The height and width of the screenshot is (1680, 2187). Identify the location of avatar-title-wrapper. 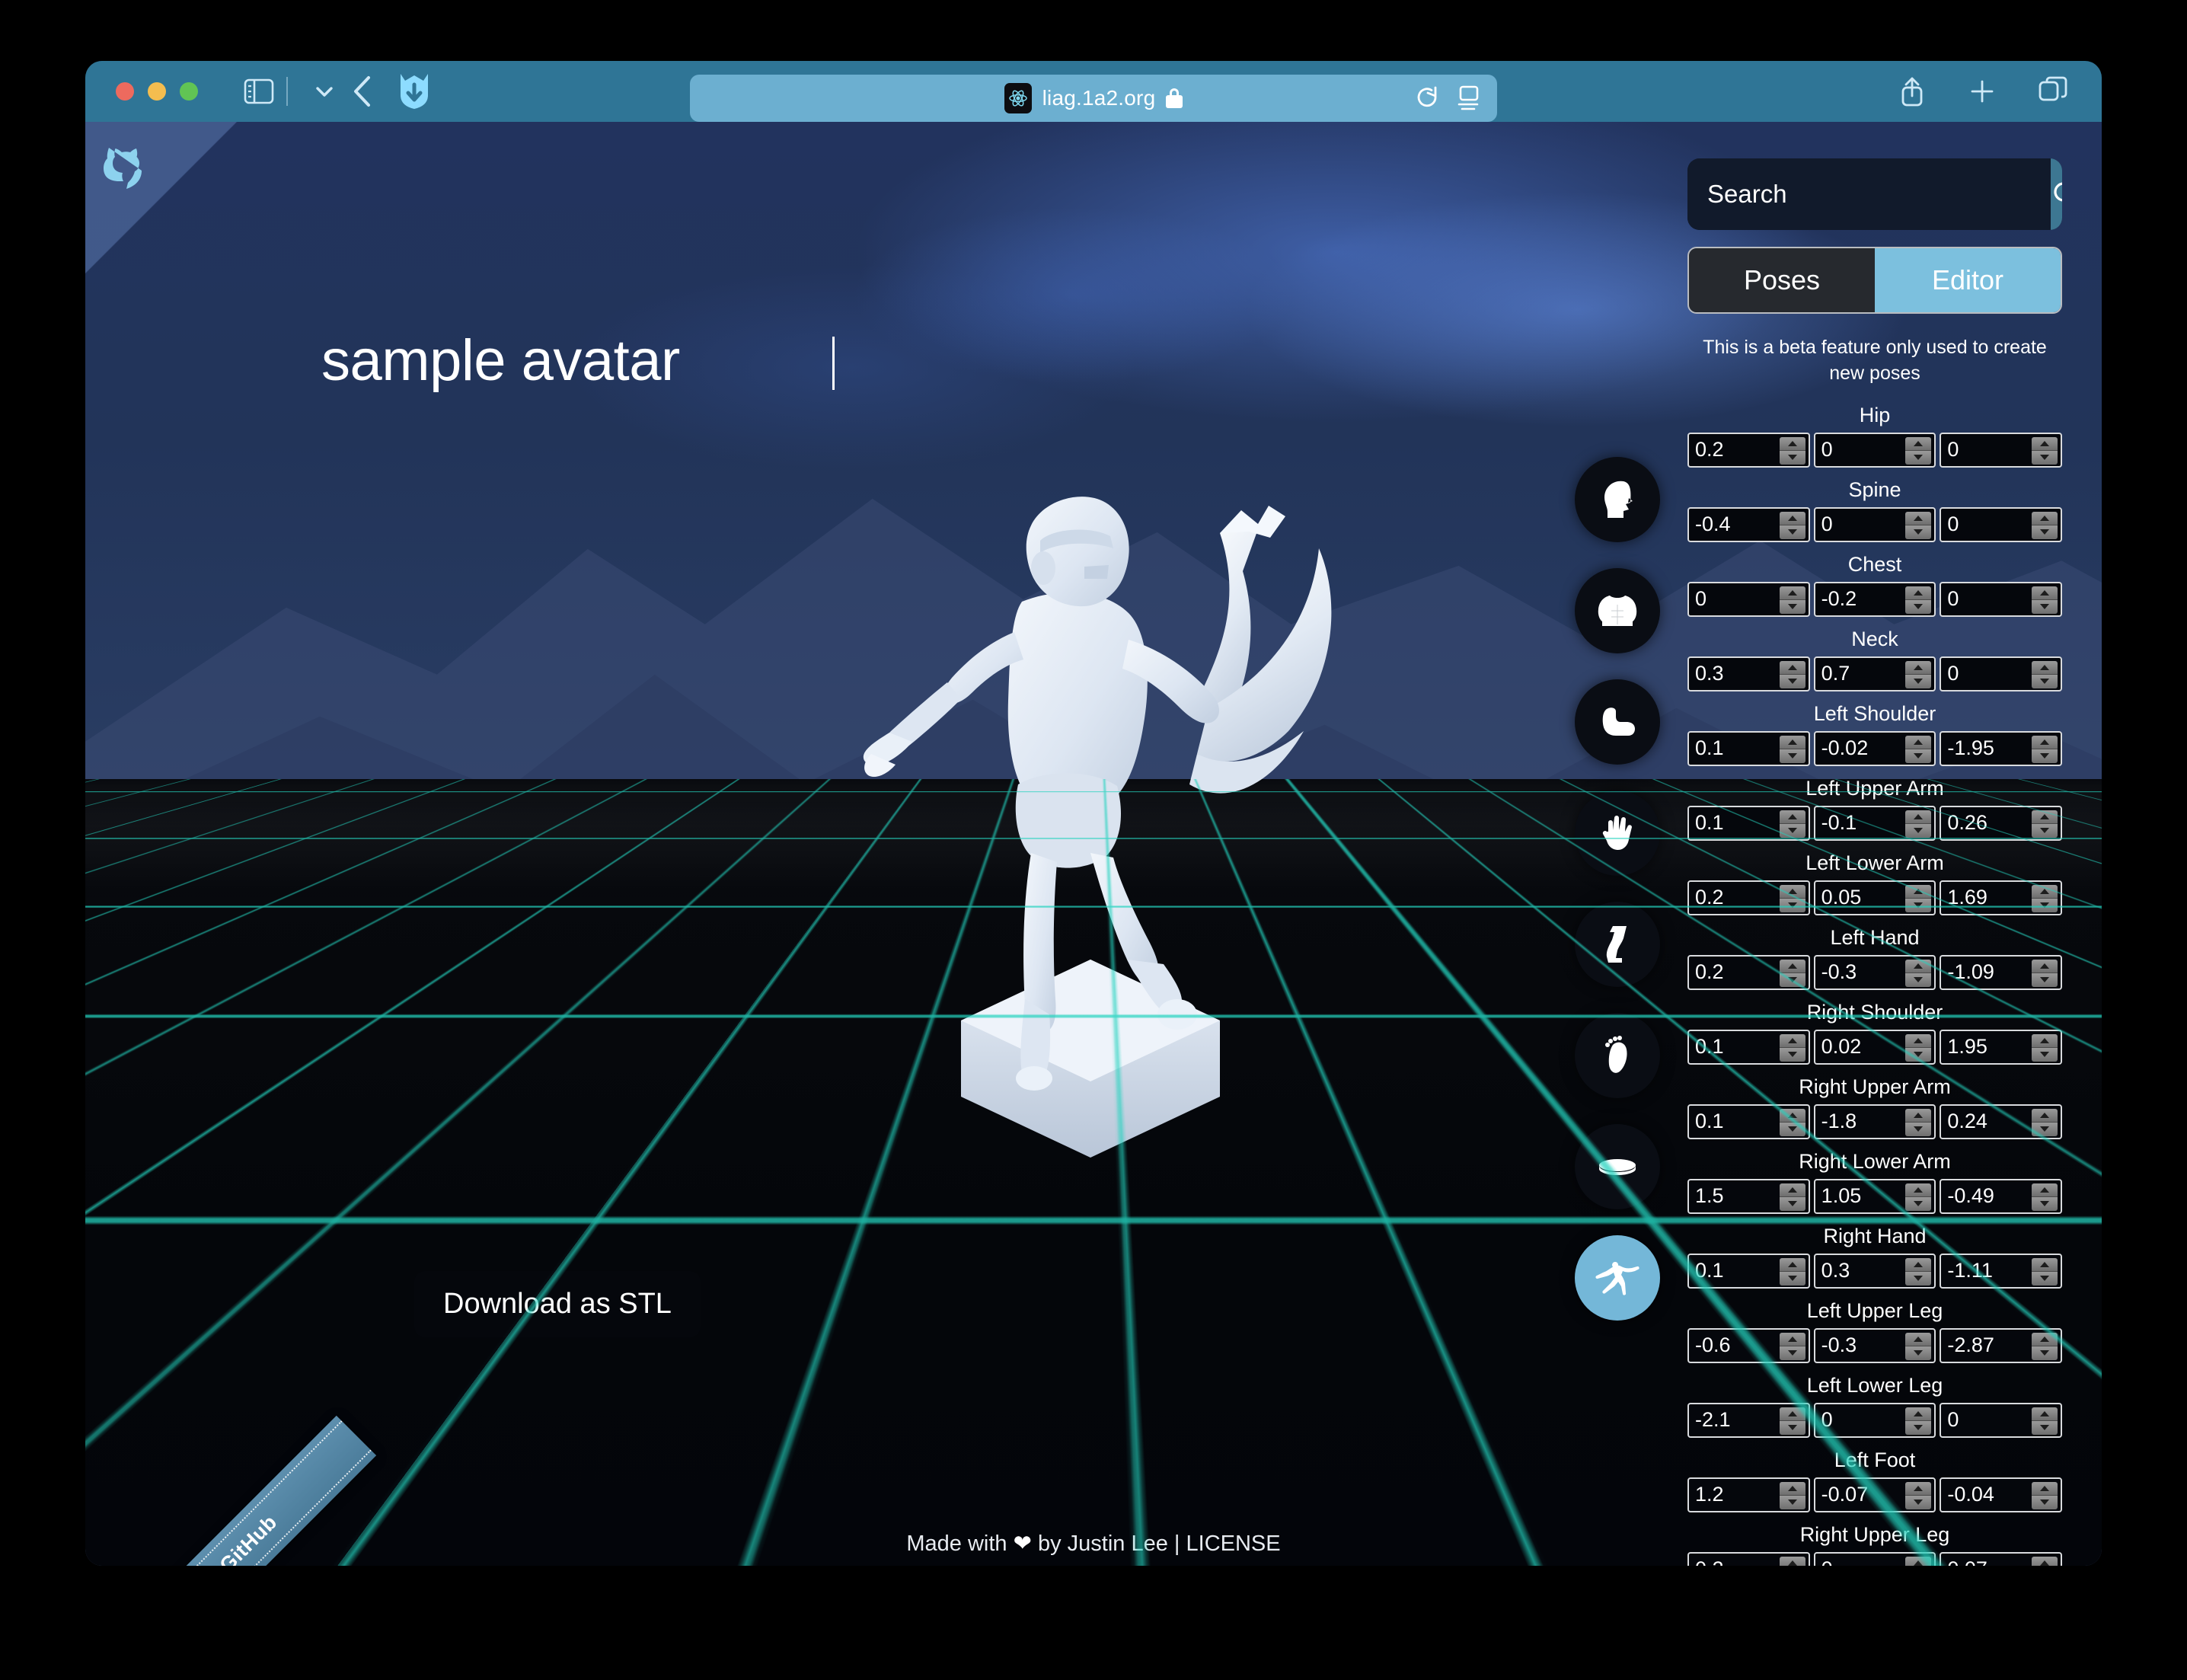
(578, 360).